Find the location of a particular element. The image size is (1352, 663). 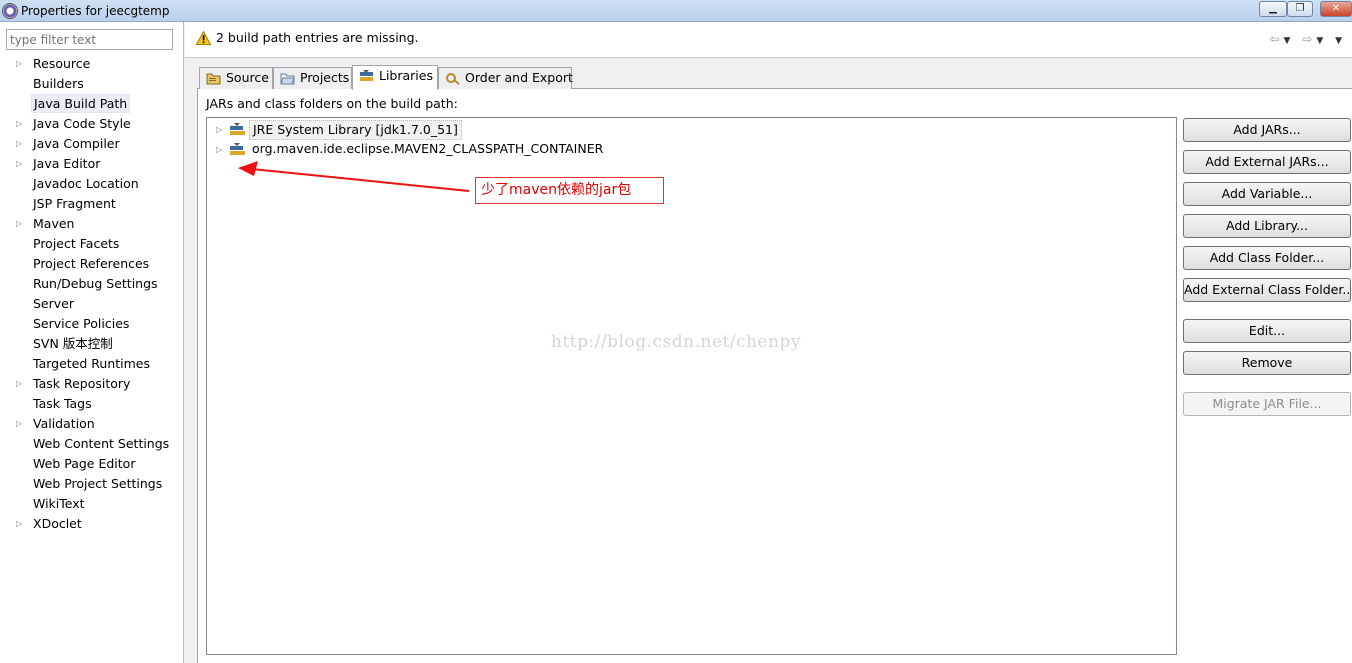

forward-arrow-icon: ⇨ is located at coordinates (1309, 39).